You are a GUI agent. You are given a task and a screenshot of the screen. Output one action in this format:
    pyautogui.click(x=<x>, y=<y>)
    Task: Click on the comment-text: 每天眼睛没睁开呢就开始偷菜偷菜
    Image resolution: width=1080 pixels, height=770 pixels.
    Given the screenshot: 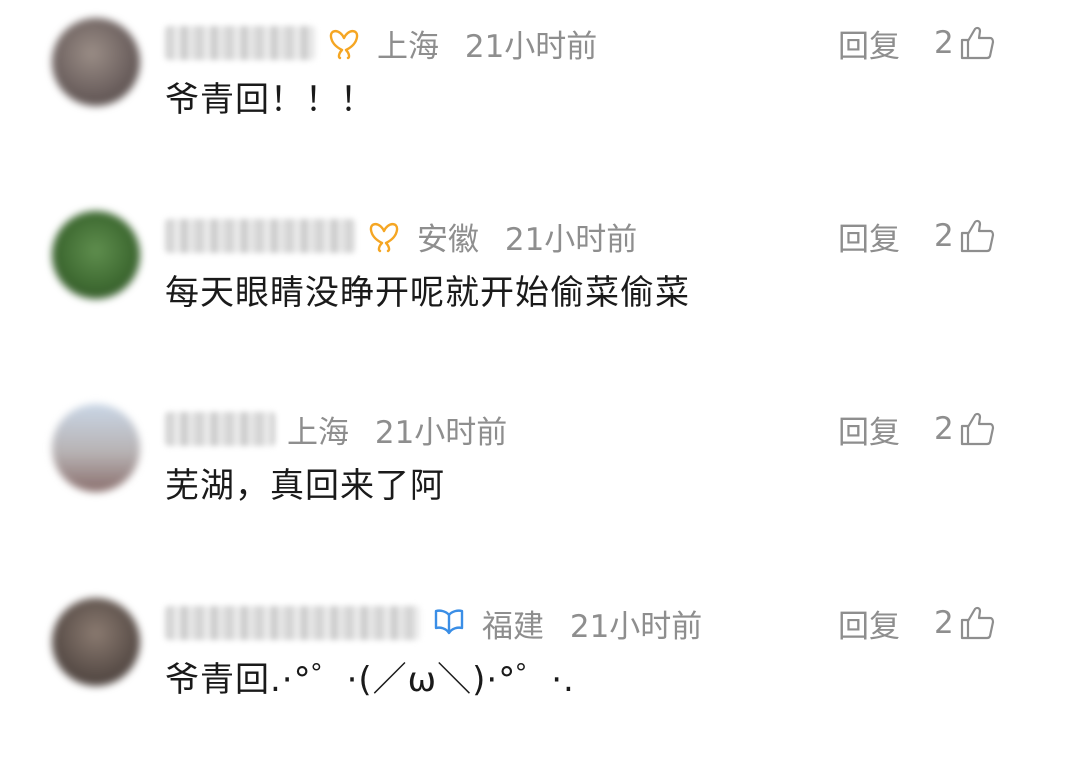 What is the action you would take?
    pyautogui.click(x=427, y=293)
    